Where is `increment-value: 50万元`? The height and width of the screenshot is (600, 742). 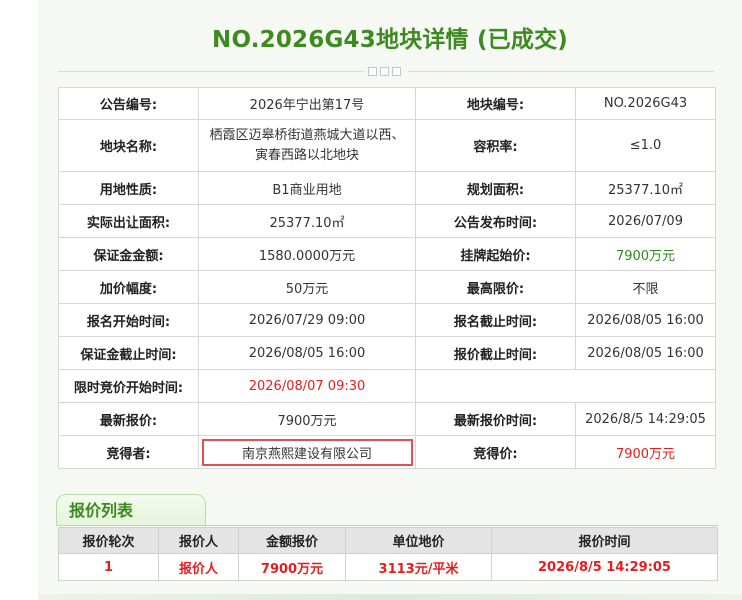
increment-value: 50万元 is located at coordinates (307, 287).